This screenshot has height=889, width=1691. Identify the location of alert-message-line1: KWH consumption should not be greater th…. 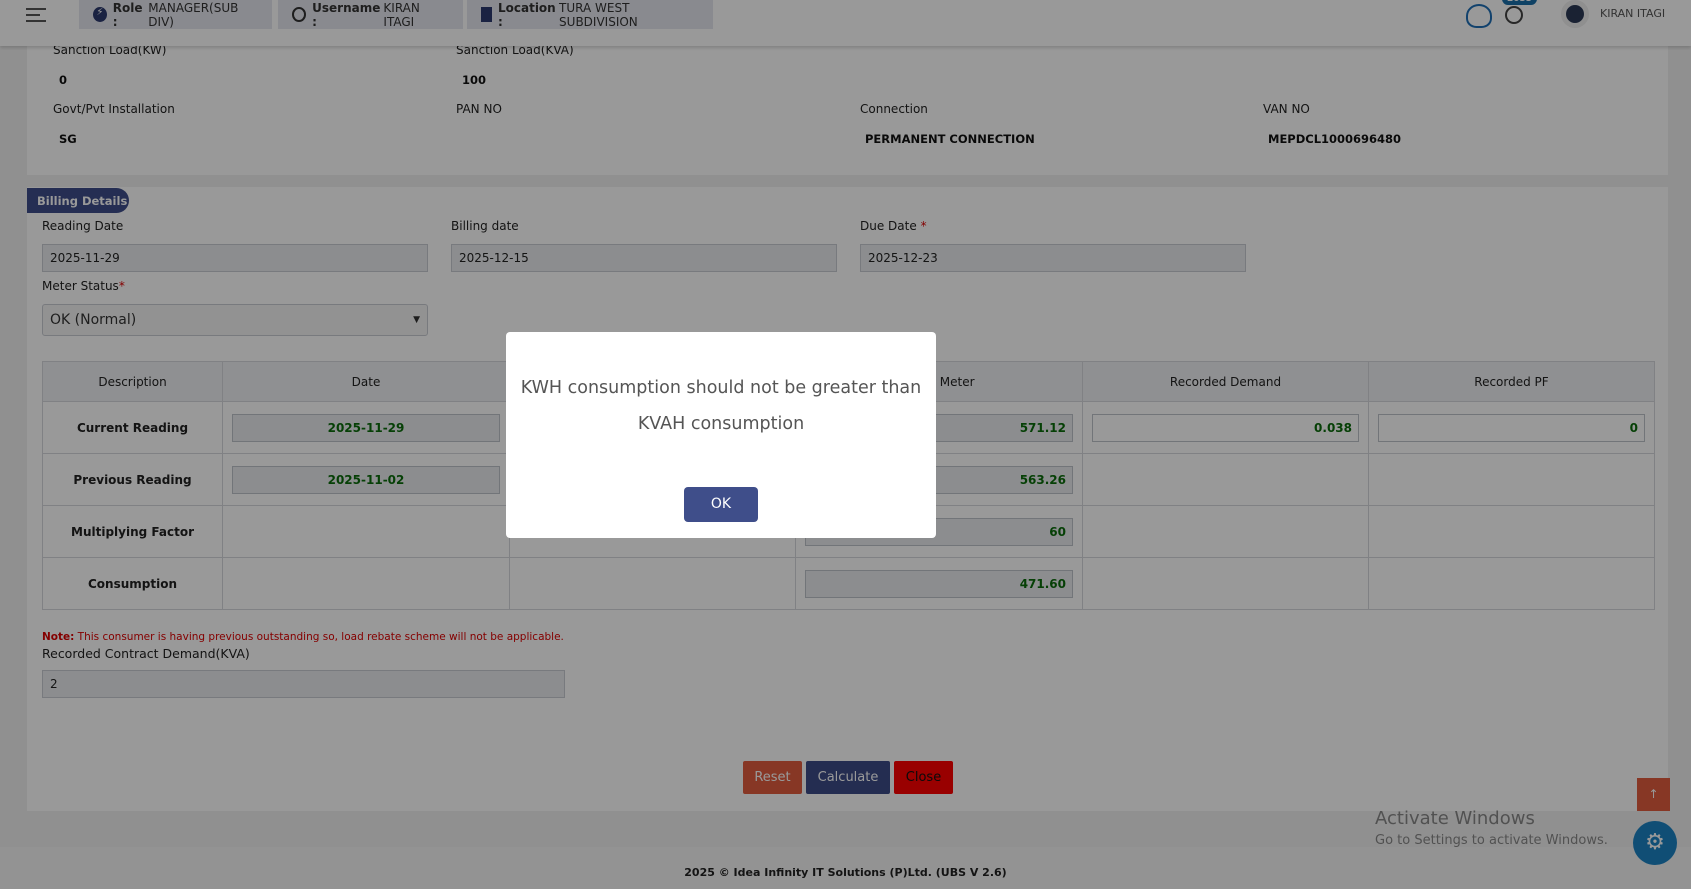
(721, 388).